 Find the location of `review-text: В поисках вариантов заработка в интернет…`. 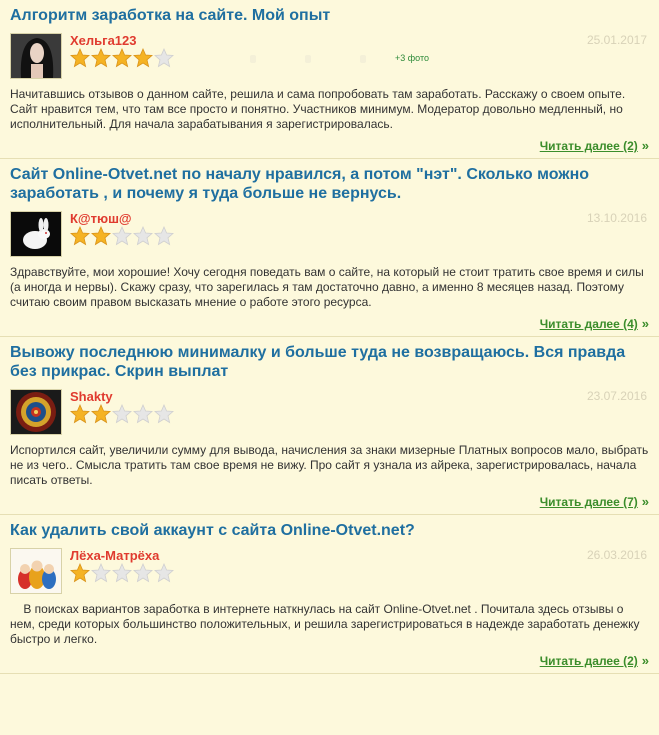

review-text: В поисках вариантов заработка в интернет… is located at coordinates (326, 624).